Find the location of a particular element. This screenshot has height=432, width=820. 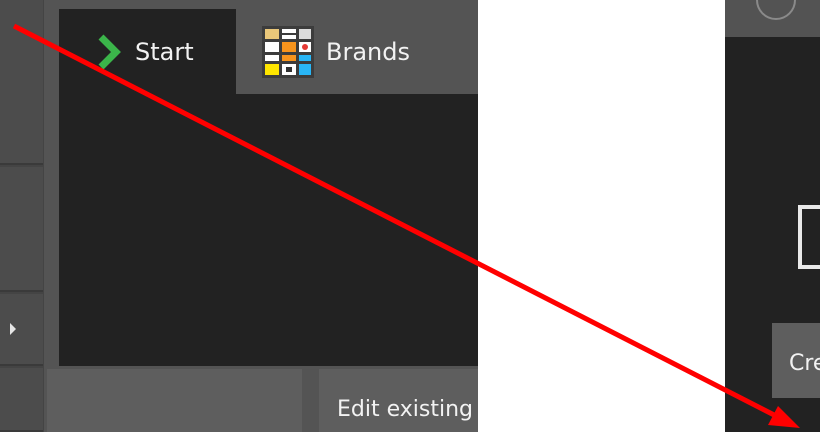

brands-grid-icon is located at coordinates (288, 51).